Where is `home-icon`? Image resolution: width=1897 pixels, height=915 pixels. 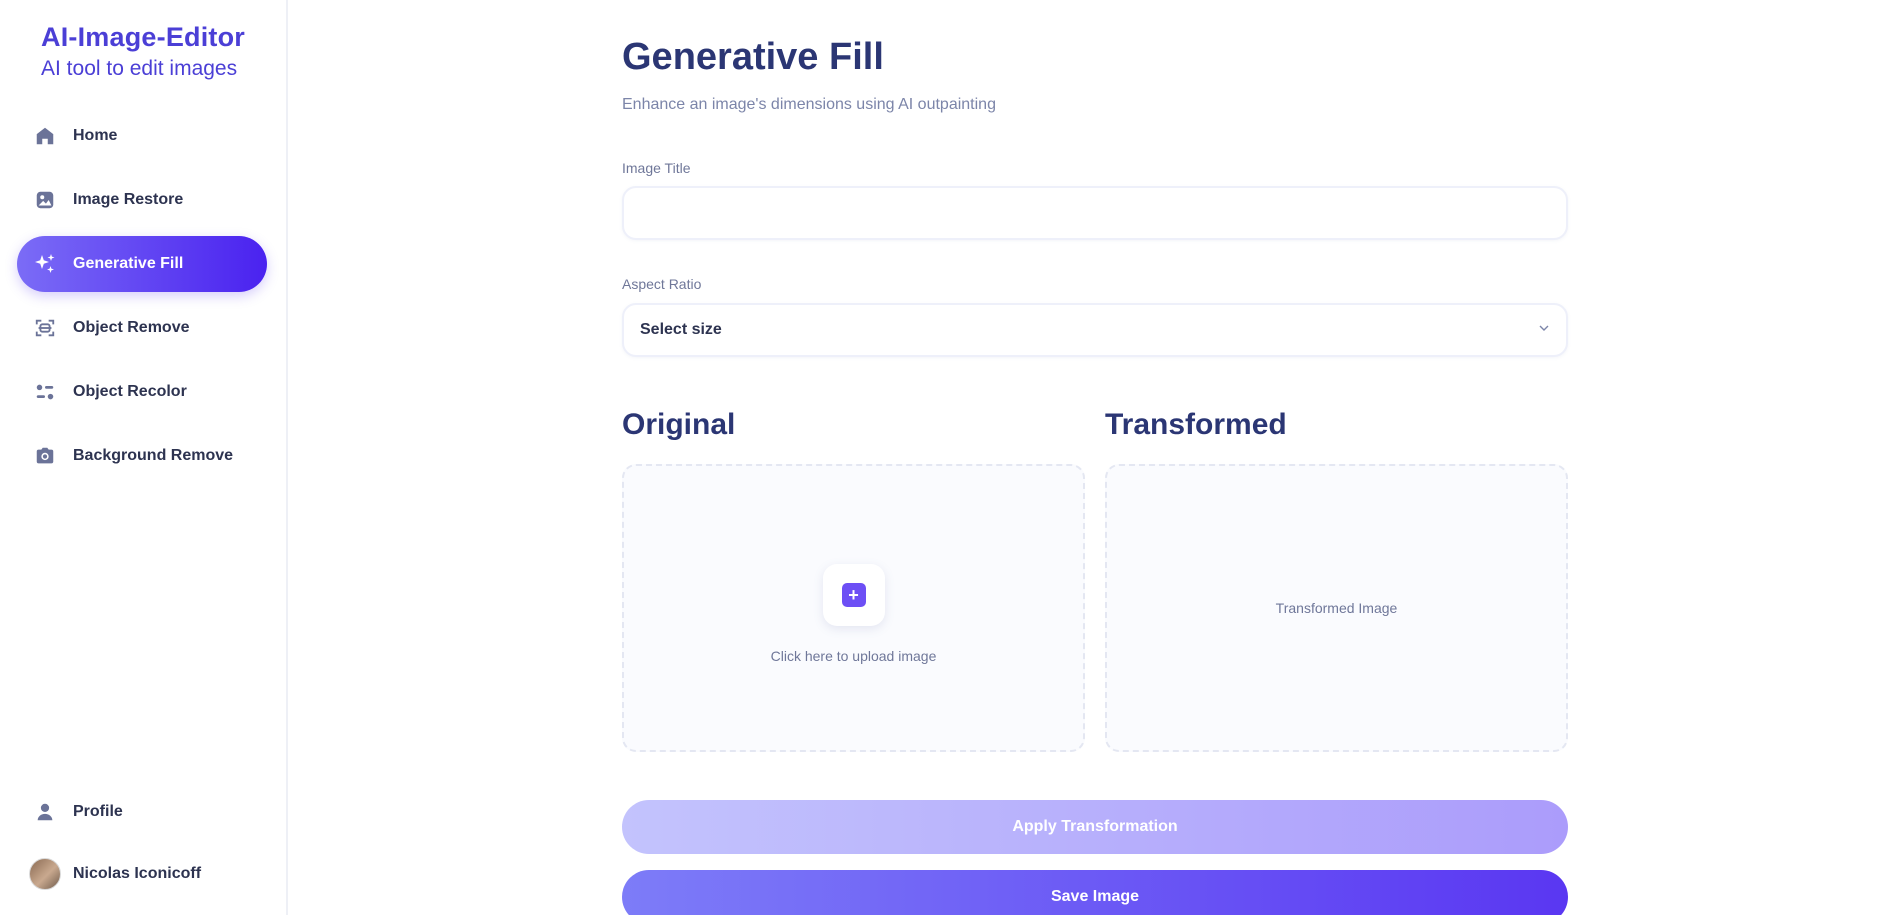 home-icon is located at coordinates (45, 136).